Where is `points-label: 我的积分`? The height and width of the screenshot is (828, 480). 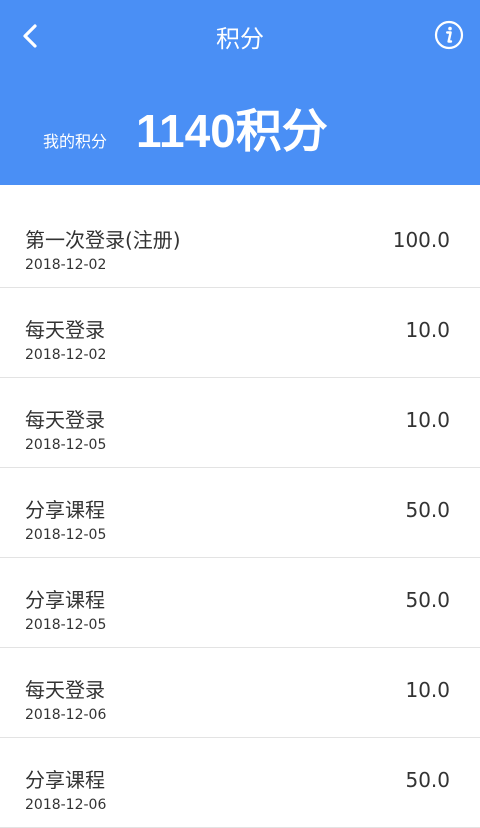
points-label: 我的积分 is located at coordinates (75, 141).